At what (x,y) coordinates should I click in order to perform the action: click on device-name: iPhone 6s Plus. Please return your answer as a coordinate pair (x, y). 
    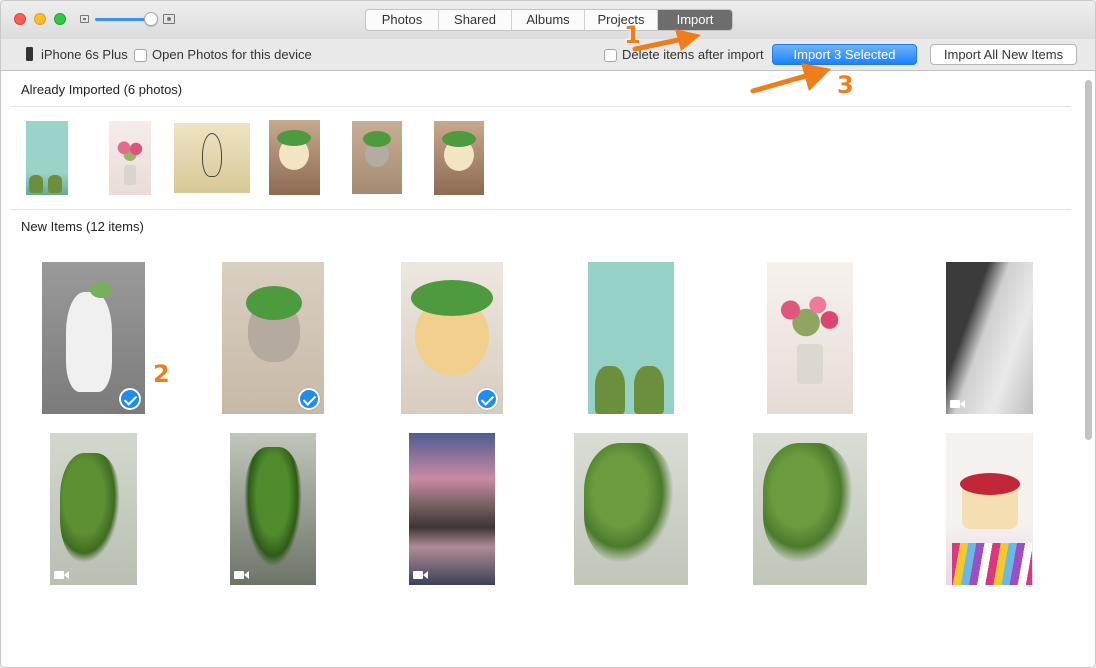
    Looking at the image, I should click on (84, 54).